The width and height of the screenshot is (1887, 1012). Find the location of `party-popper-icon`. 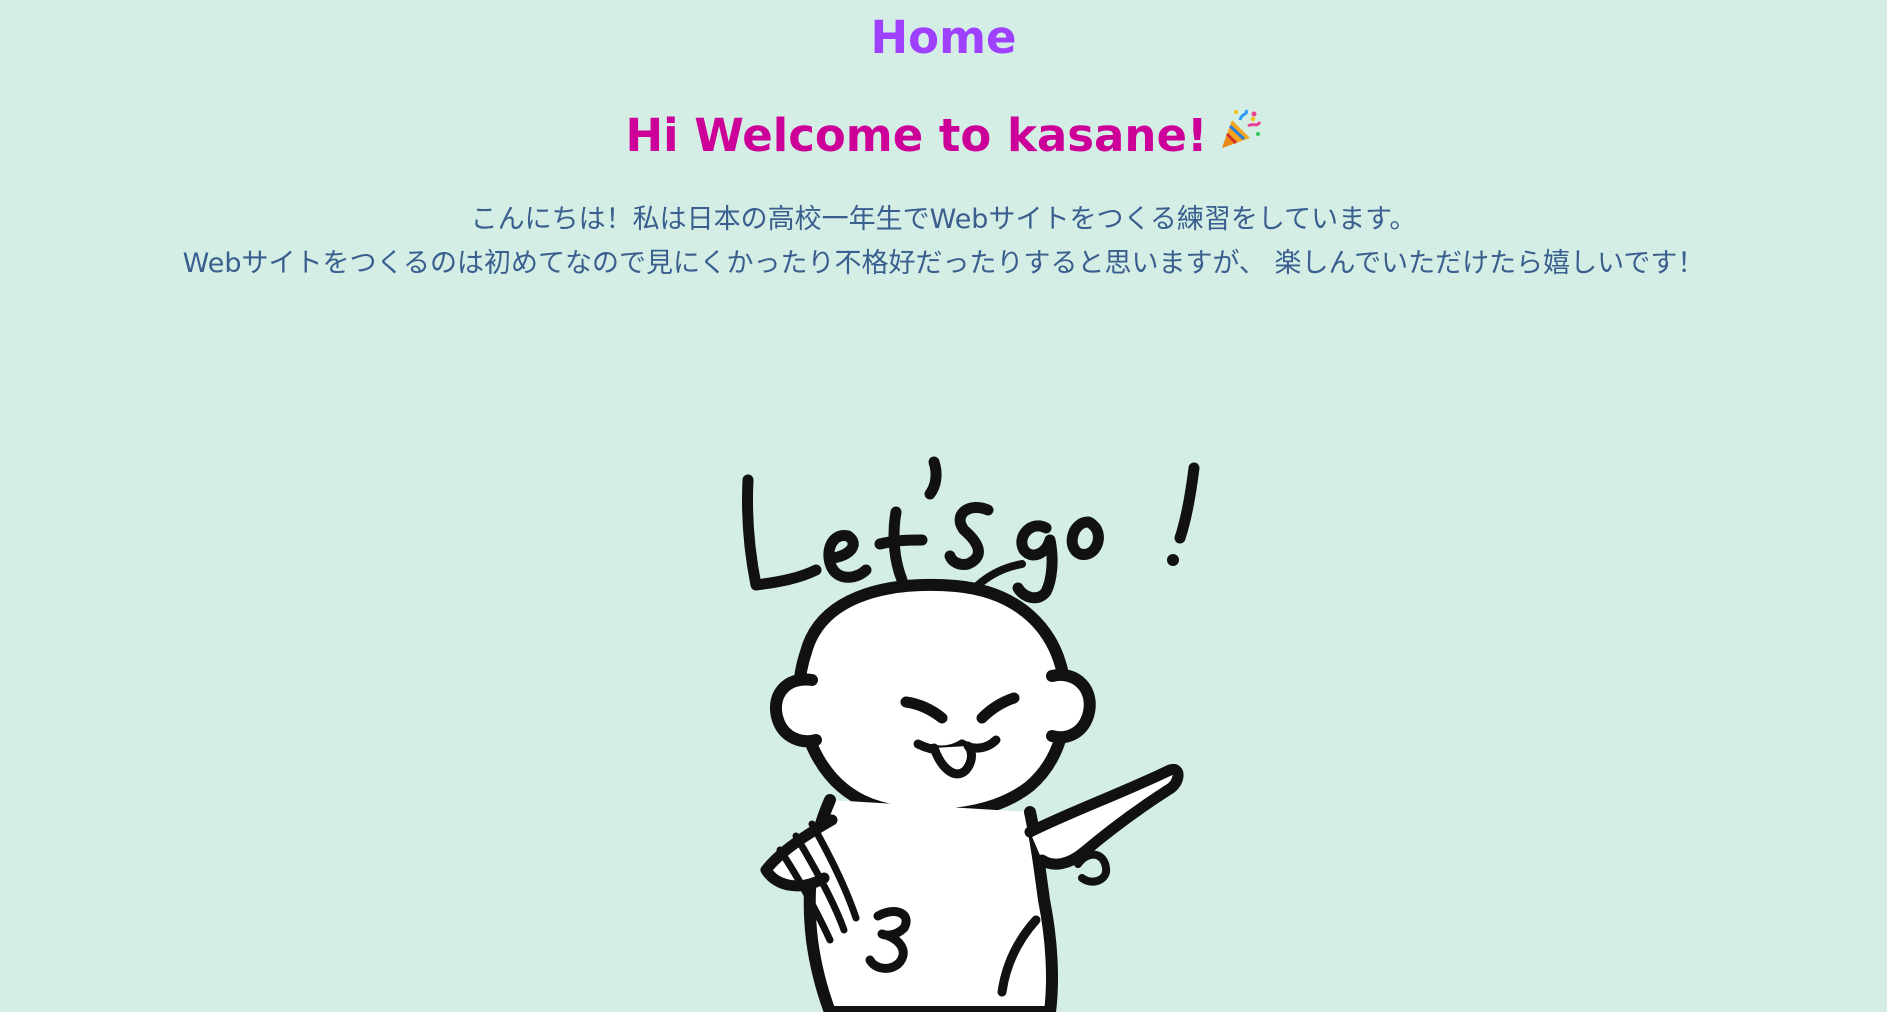

party-popper-icon is located at coordinates (1240, 135).